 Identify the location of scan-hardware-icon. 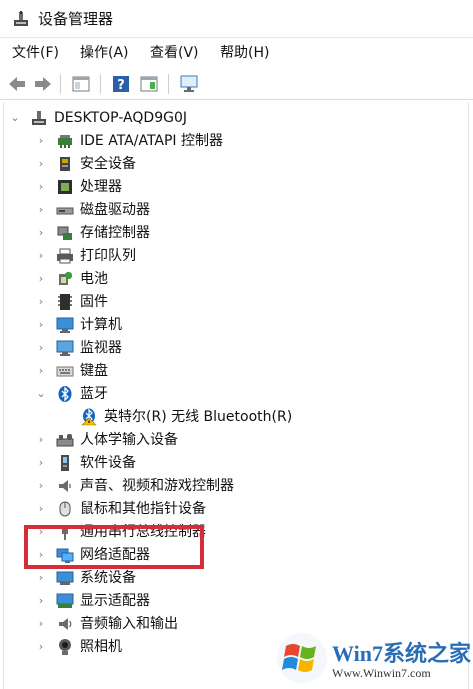
(189, 84).